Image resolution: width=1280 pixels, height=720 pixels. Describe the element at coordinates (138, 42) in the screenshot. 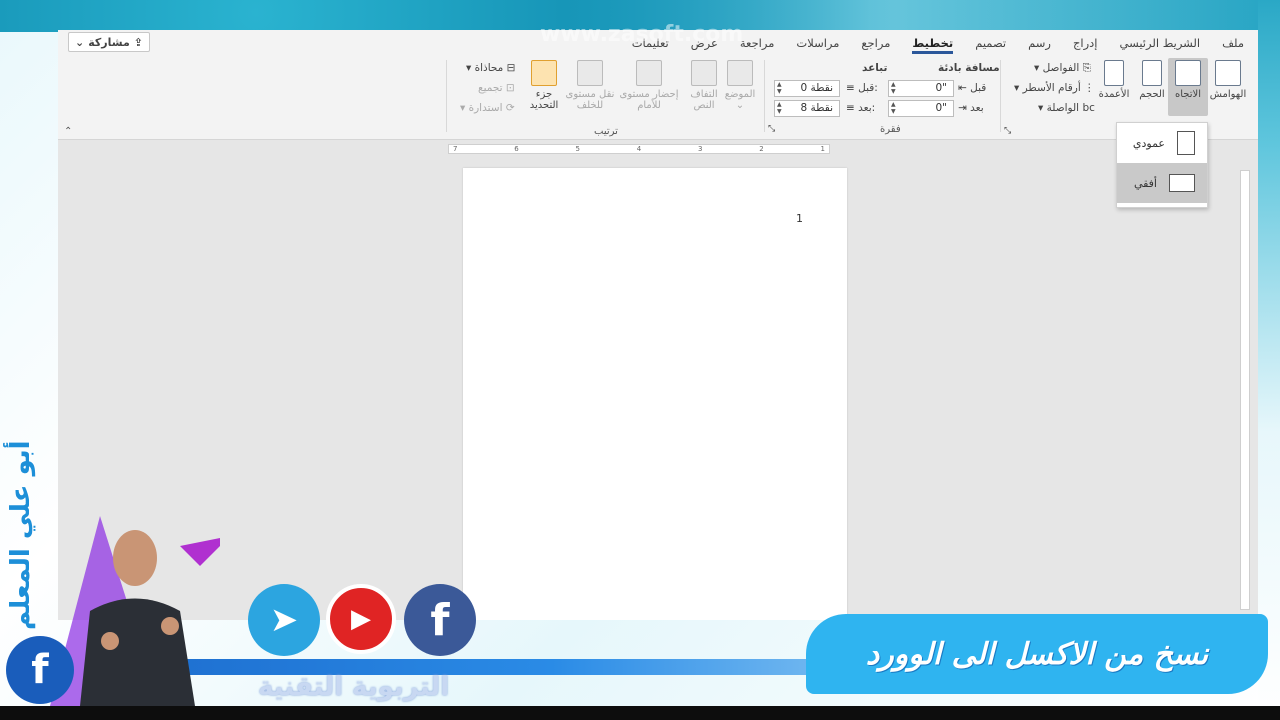

I see `share-icon: ⇪` at that location.